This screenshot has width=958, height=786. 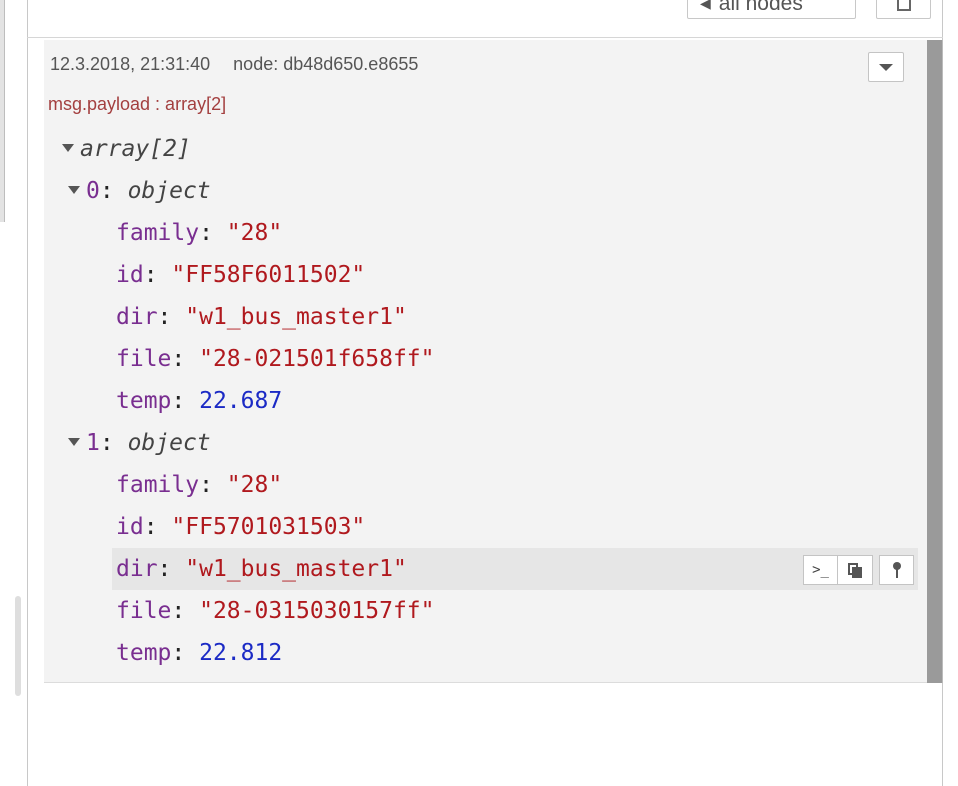 What do you see at coordinates (934, 361) in the screenshot?
I see `messages-scrollbar` at bounding box center [934, 361].